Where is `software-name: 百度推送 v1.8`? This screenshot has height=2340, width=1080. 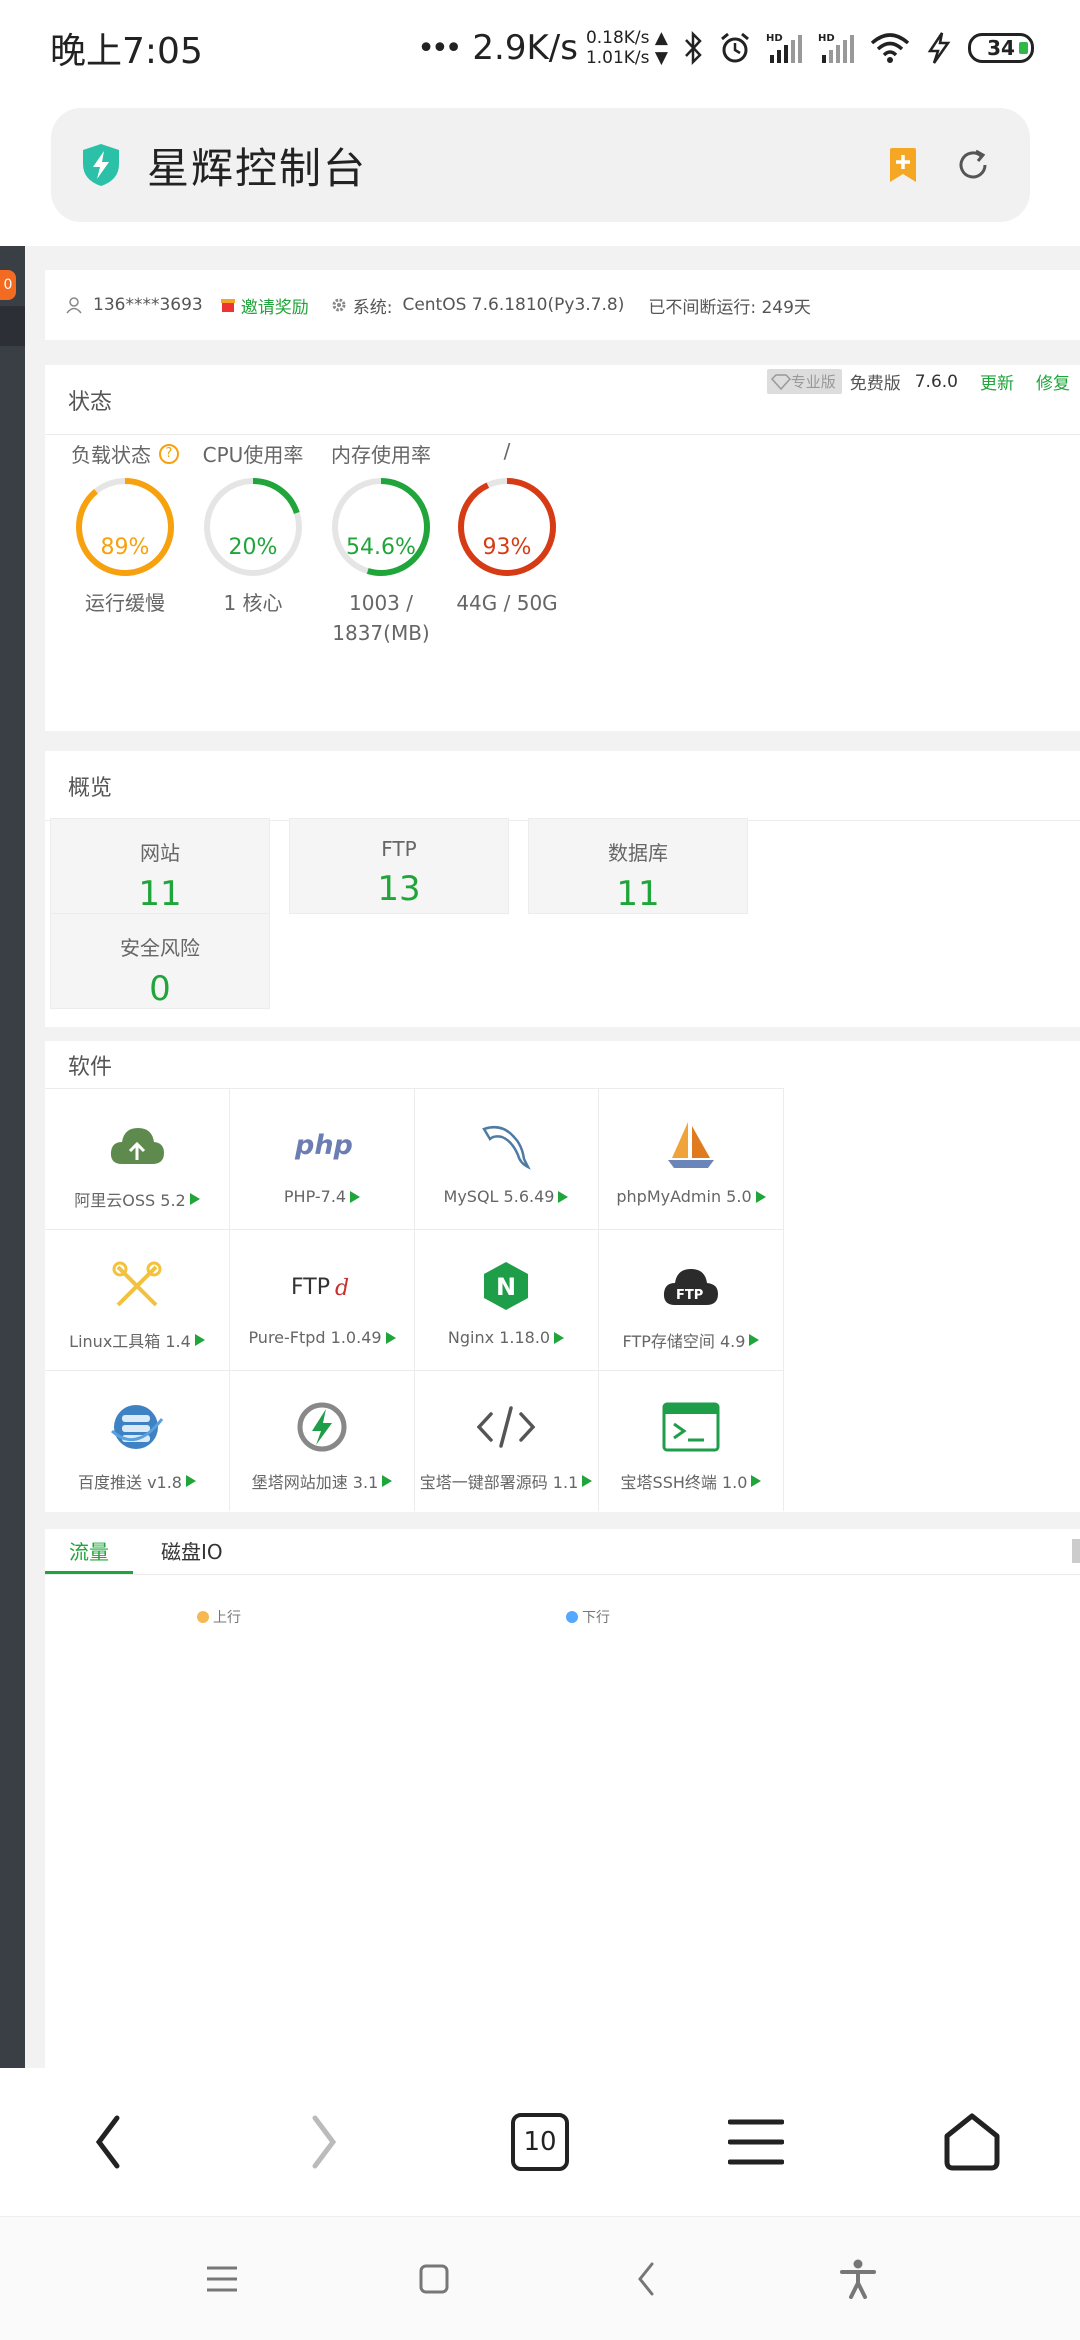
software-name: 百度推送 v1.8 is located at coordinates (137, 1481).